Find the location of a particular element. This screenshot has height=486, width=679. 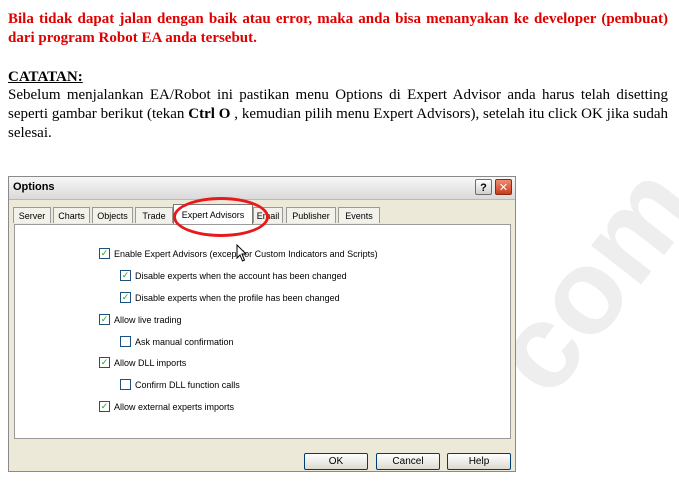

tab-server: Server is located at coordinates (32, 215).